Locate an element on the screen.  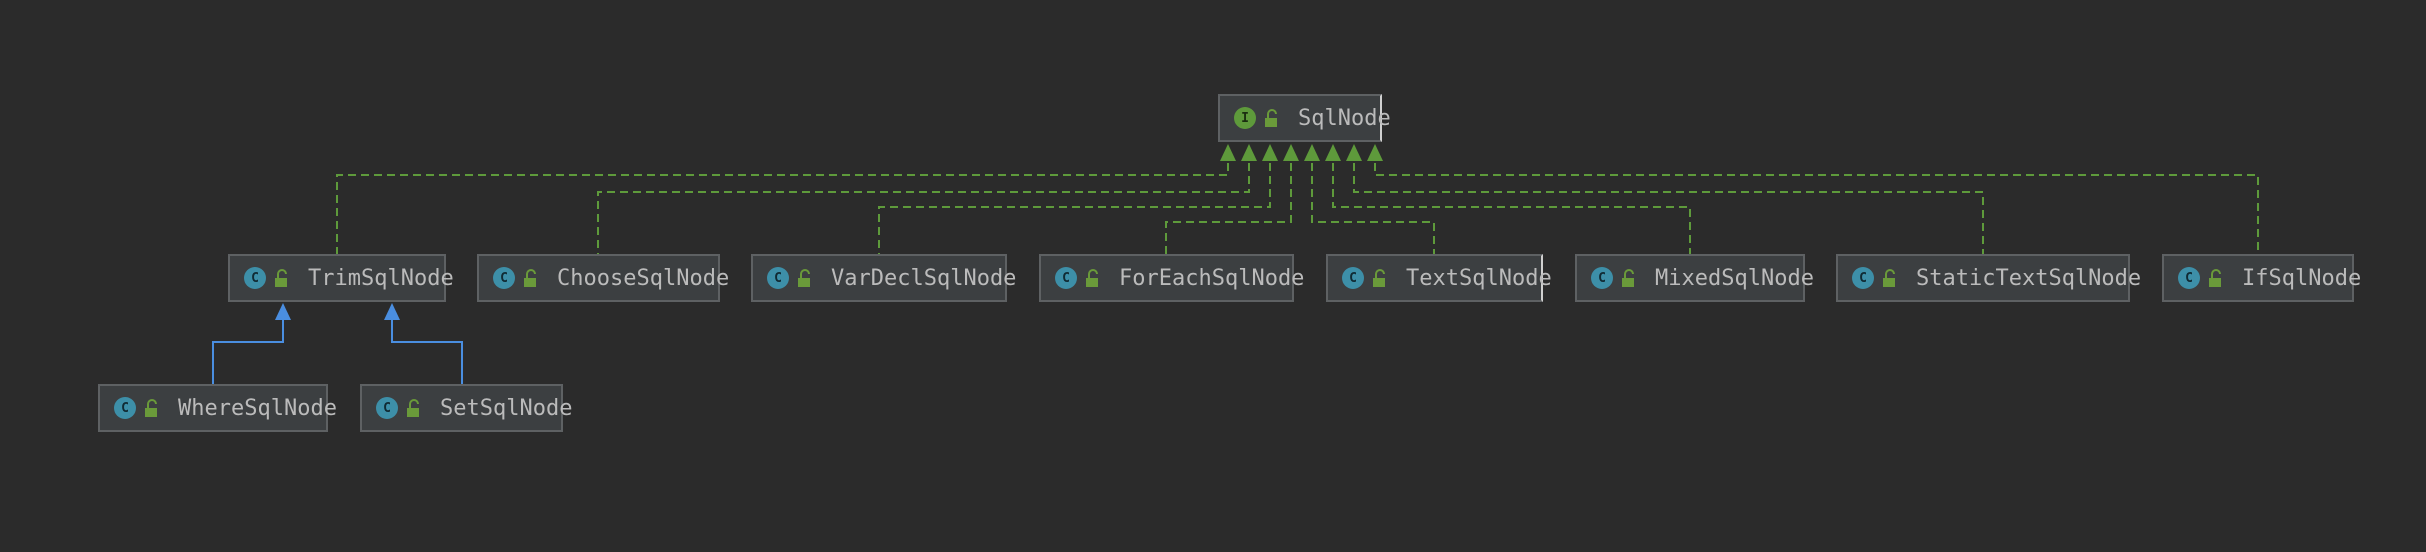
node-trimsqlnode: C TrimSqlNode is located at coordinates (341, 278).